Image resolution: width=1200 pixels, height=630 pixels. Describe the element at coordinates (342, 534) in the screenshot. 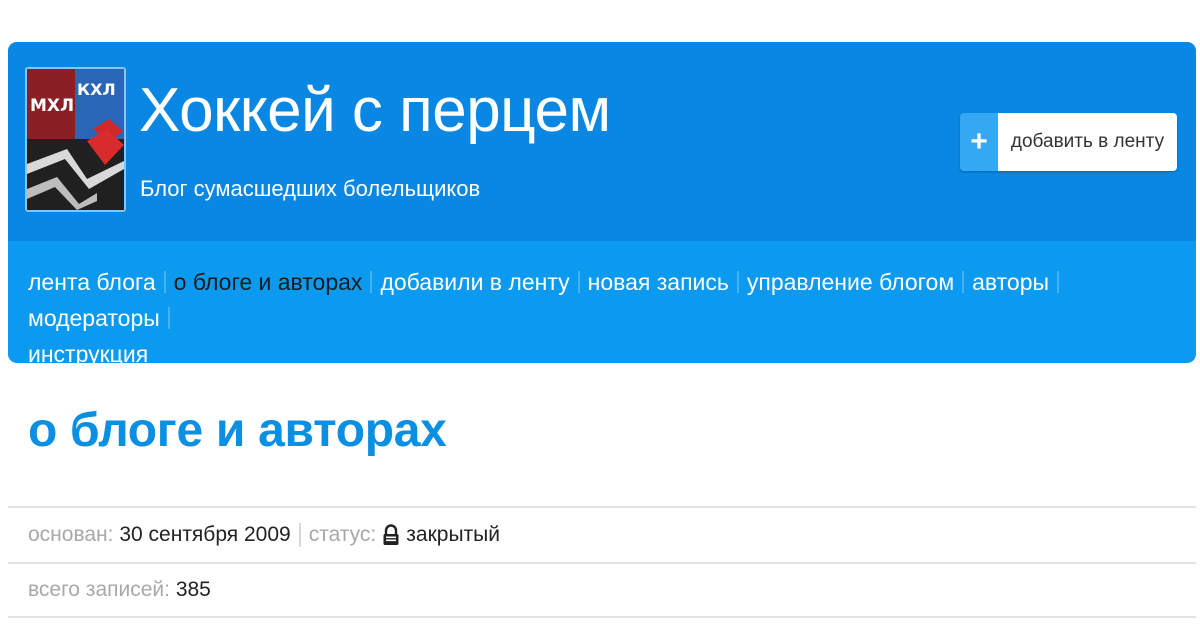

I see `status-label: статус:` at that location.